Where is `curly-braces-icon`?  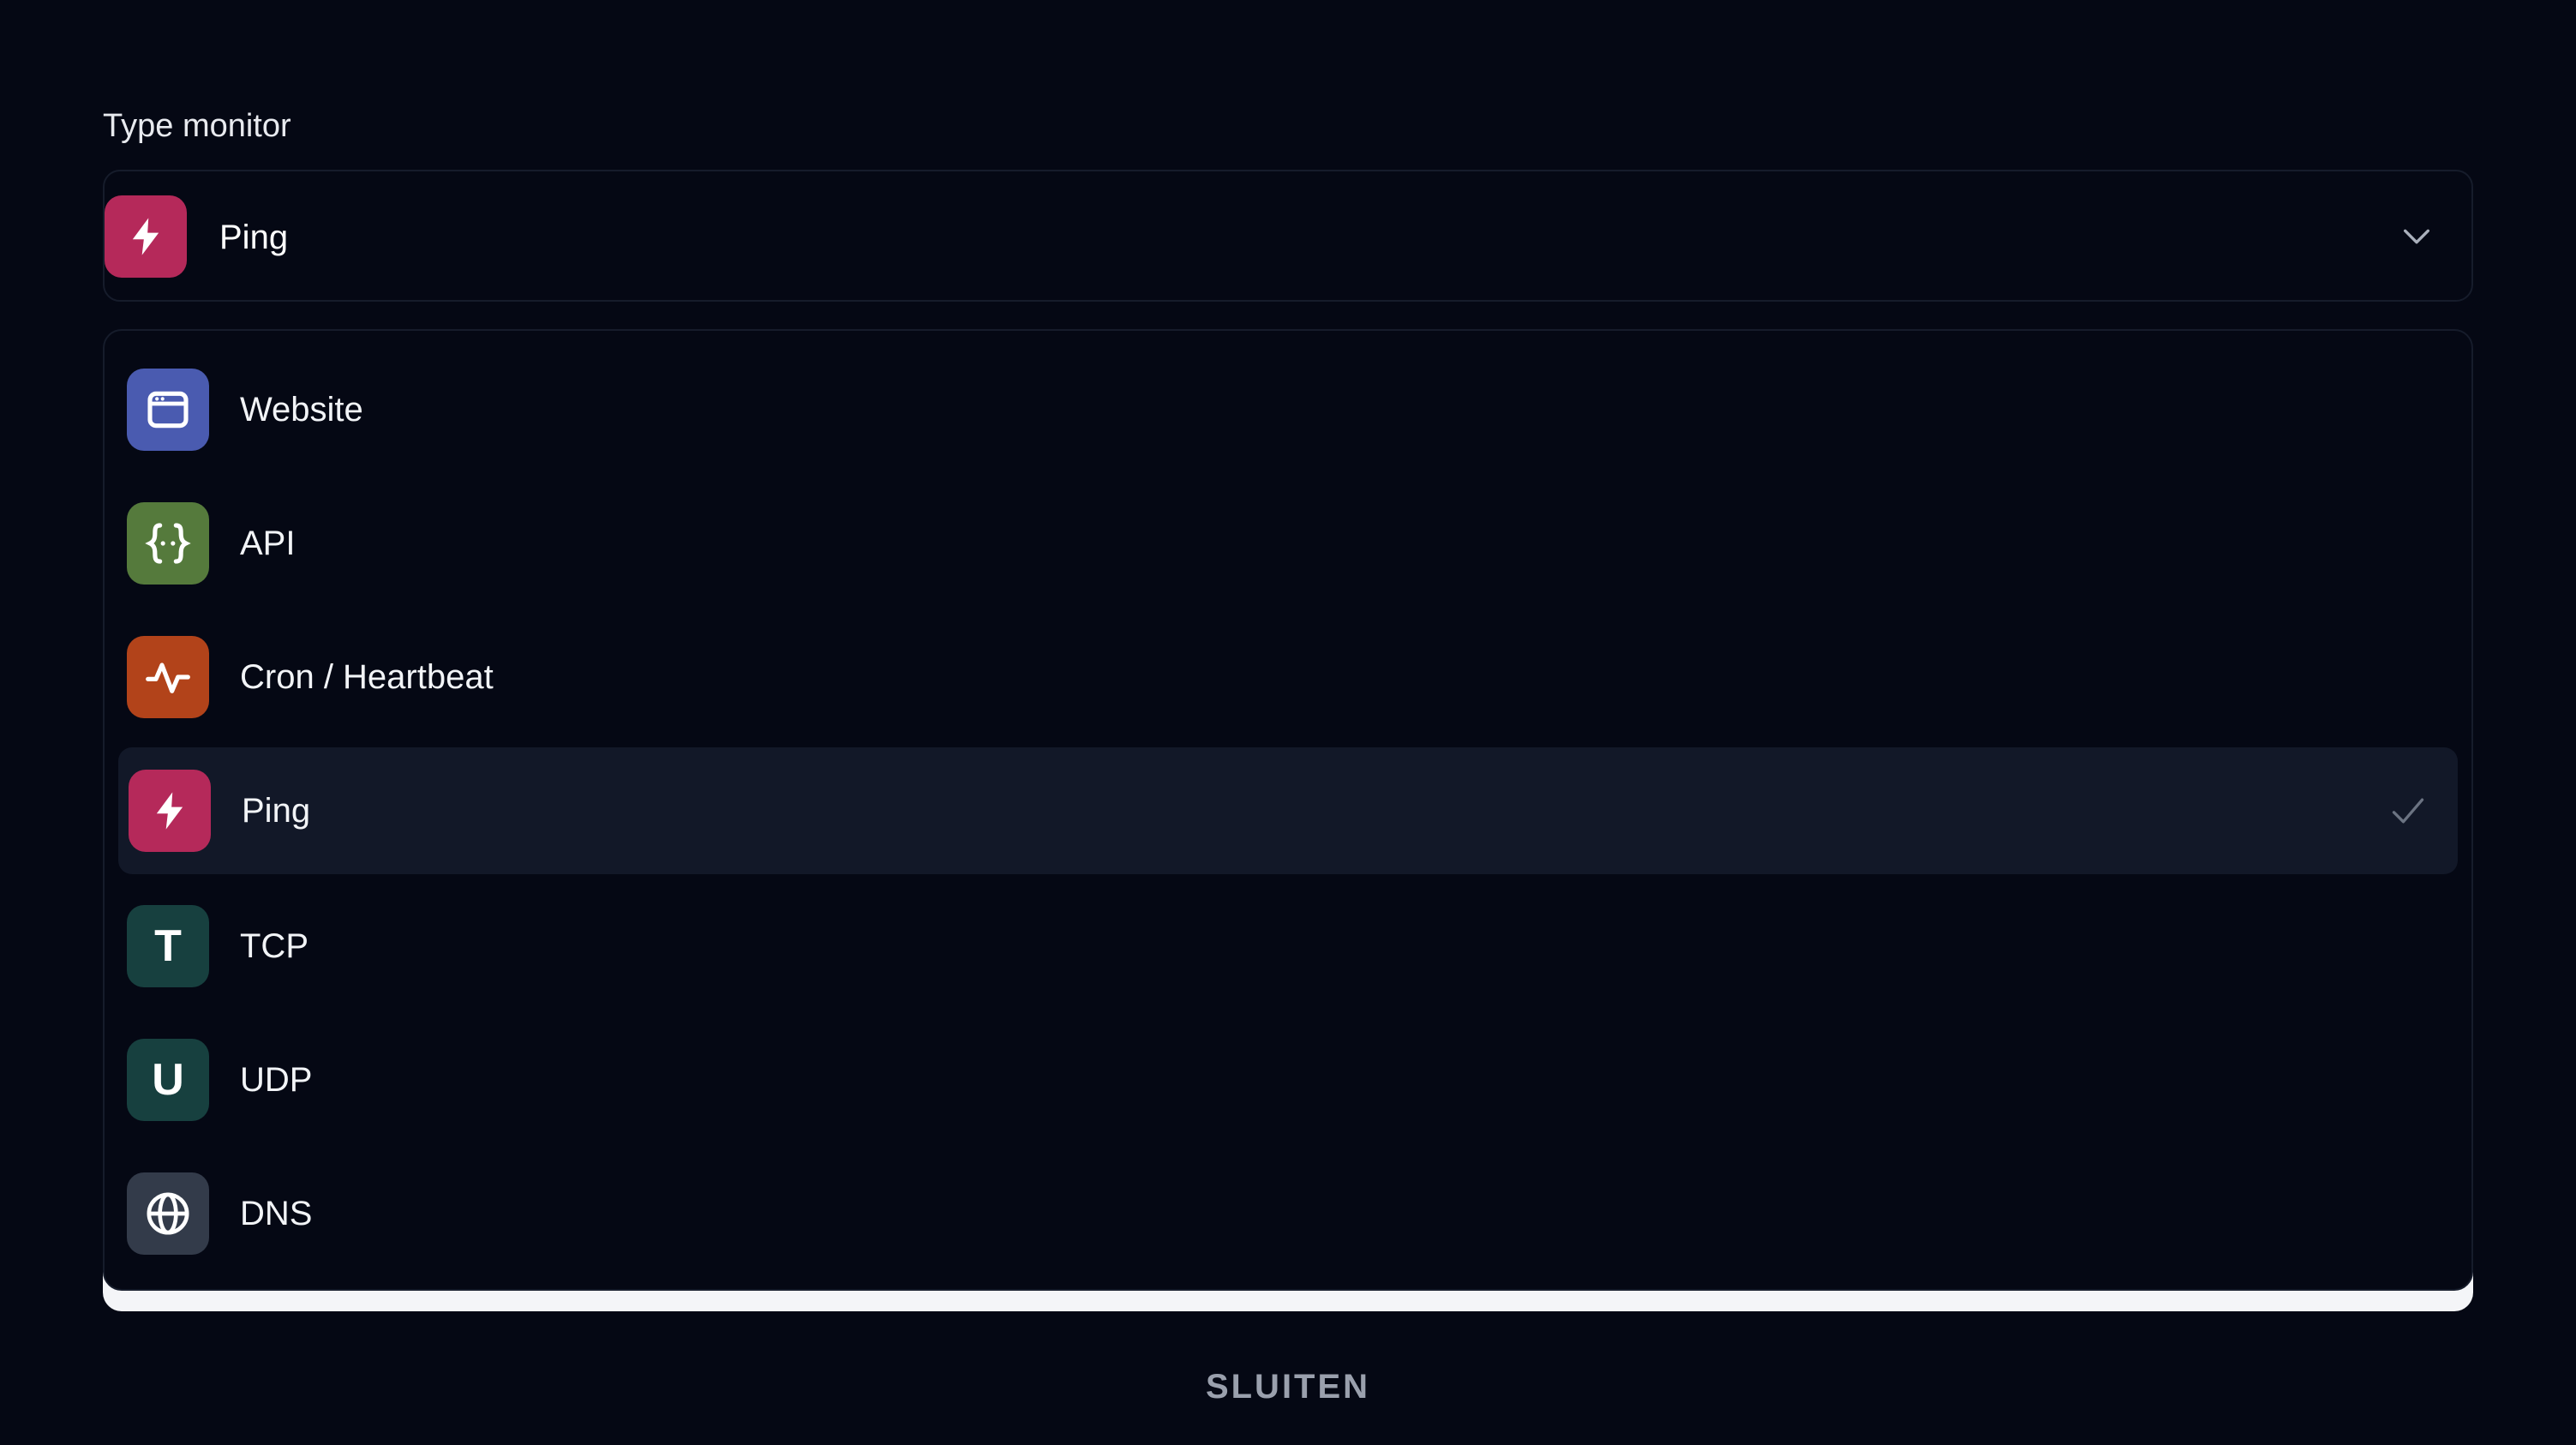
curly-braces-icon is located at coordinates (168, 543).